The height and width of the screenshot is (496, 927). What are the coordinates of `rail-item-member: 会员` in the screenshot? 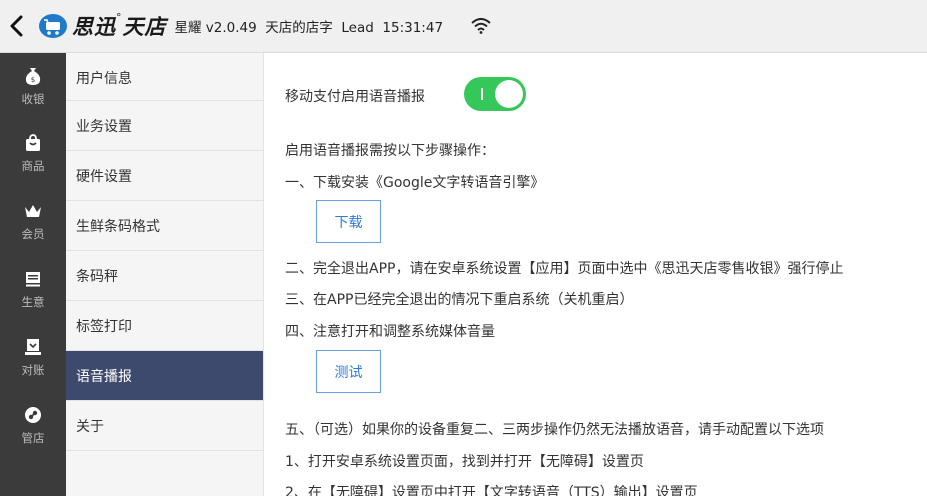 It's located at (33, 221).